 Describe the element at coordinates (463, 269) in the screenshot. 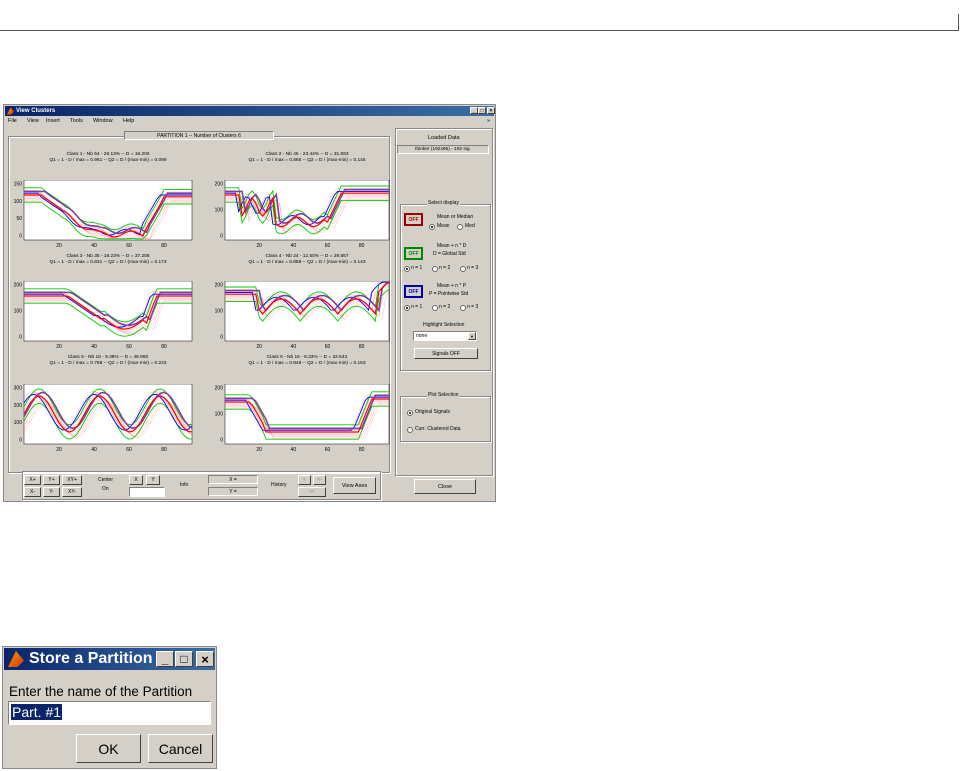

I see `global-n3-radio` at that location.